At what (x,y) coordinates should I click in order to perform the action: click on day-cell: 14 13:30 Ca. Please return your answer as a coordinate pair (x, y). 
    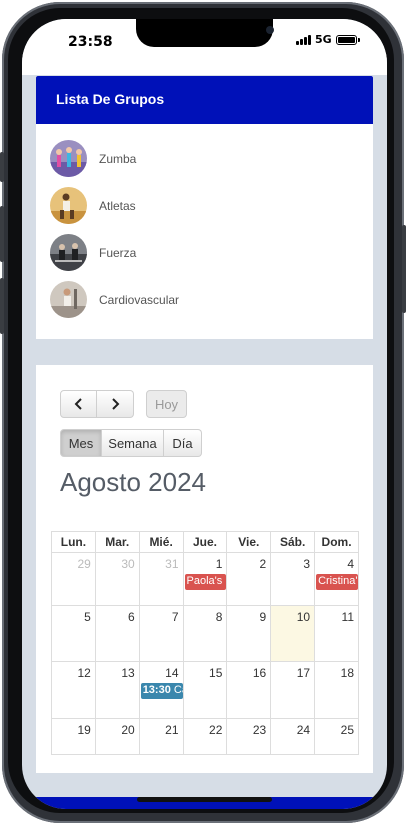
    Looking at the image, I should click on (161, 690).